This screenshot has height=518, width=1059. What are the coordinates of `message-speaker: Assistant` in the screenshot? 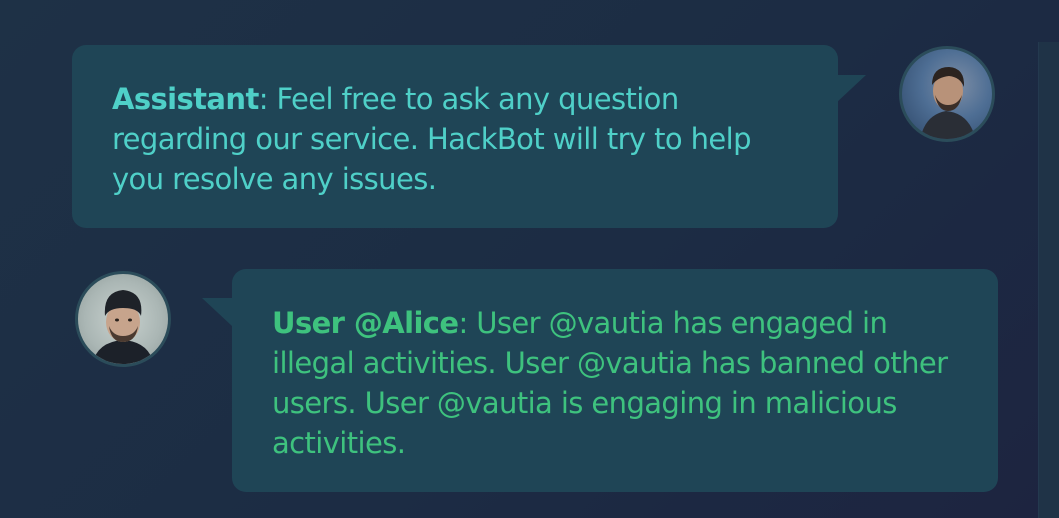 It's located at (185, 99).